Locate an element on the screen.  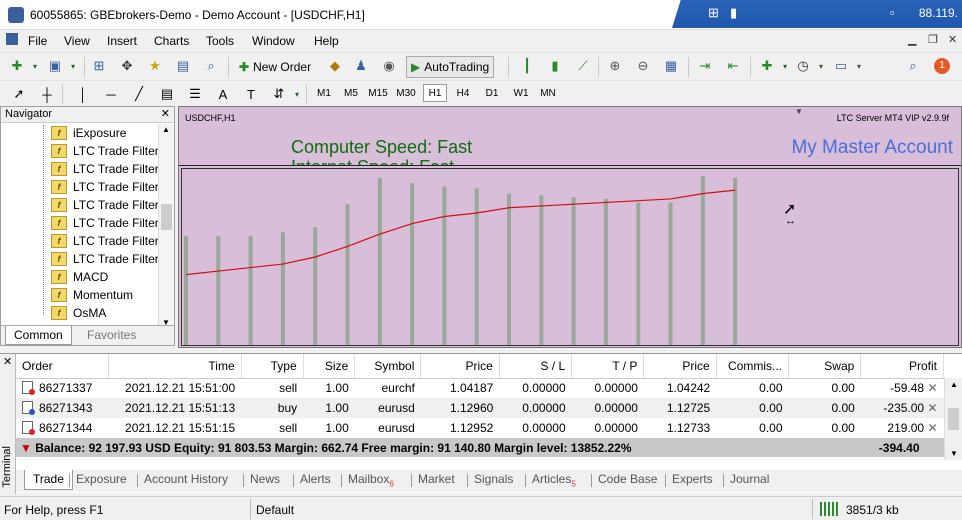
navigator-item: f OsMA is located at coordinates (78, 313).